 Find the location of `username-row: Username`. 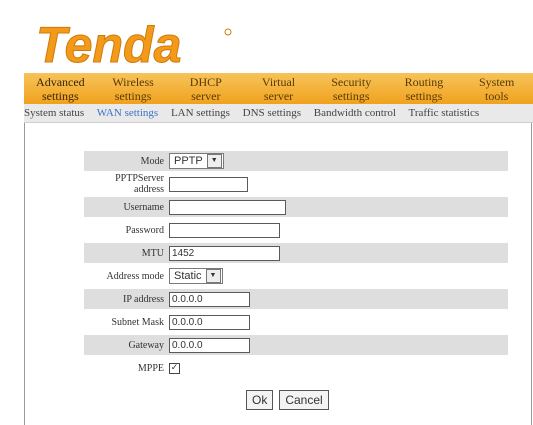

username-row: Username is located at coordinates (296, 207).